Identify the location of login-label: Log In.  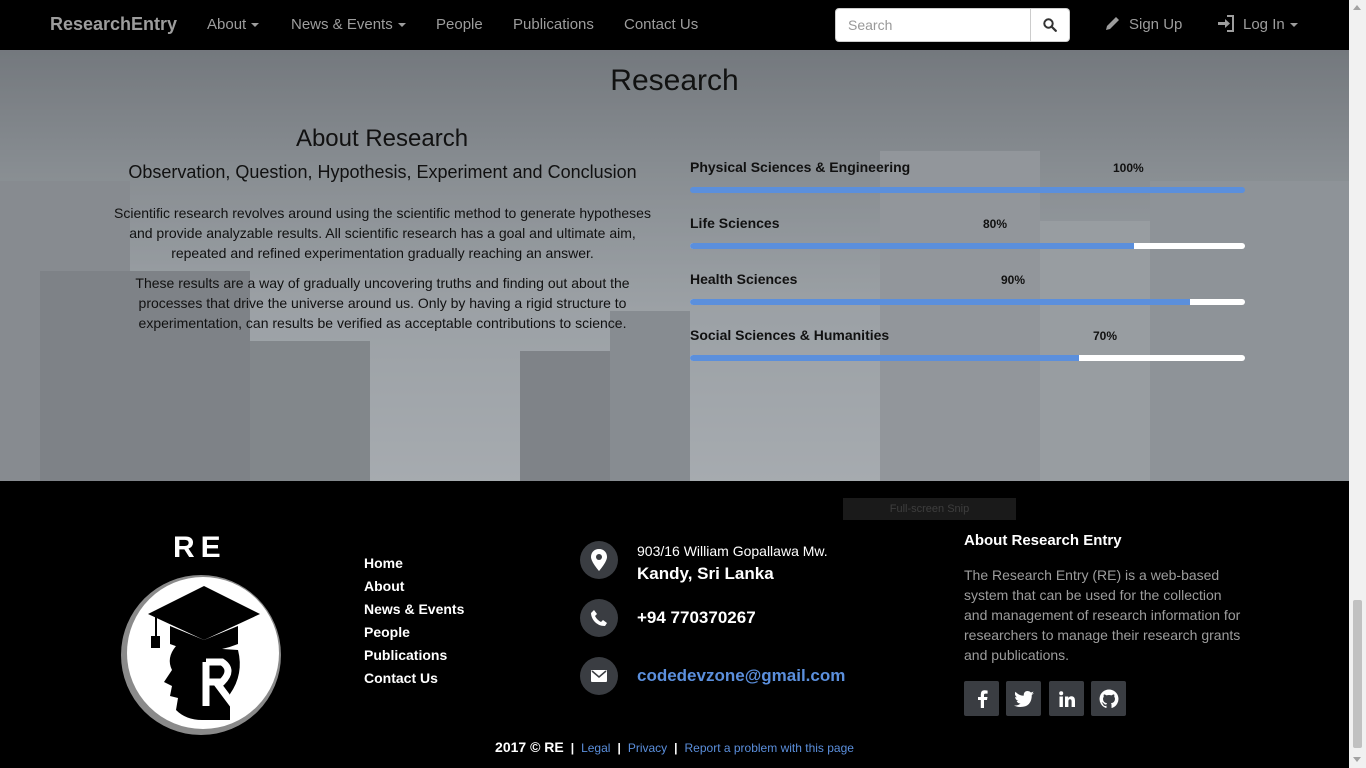
(1264, 24).